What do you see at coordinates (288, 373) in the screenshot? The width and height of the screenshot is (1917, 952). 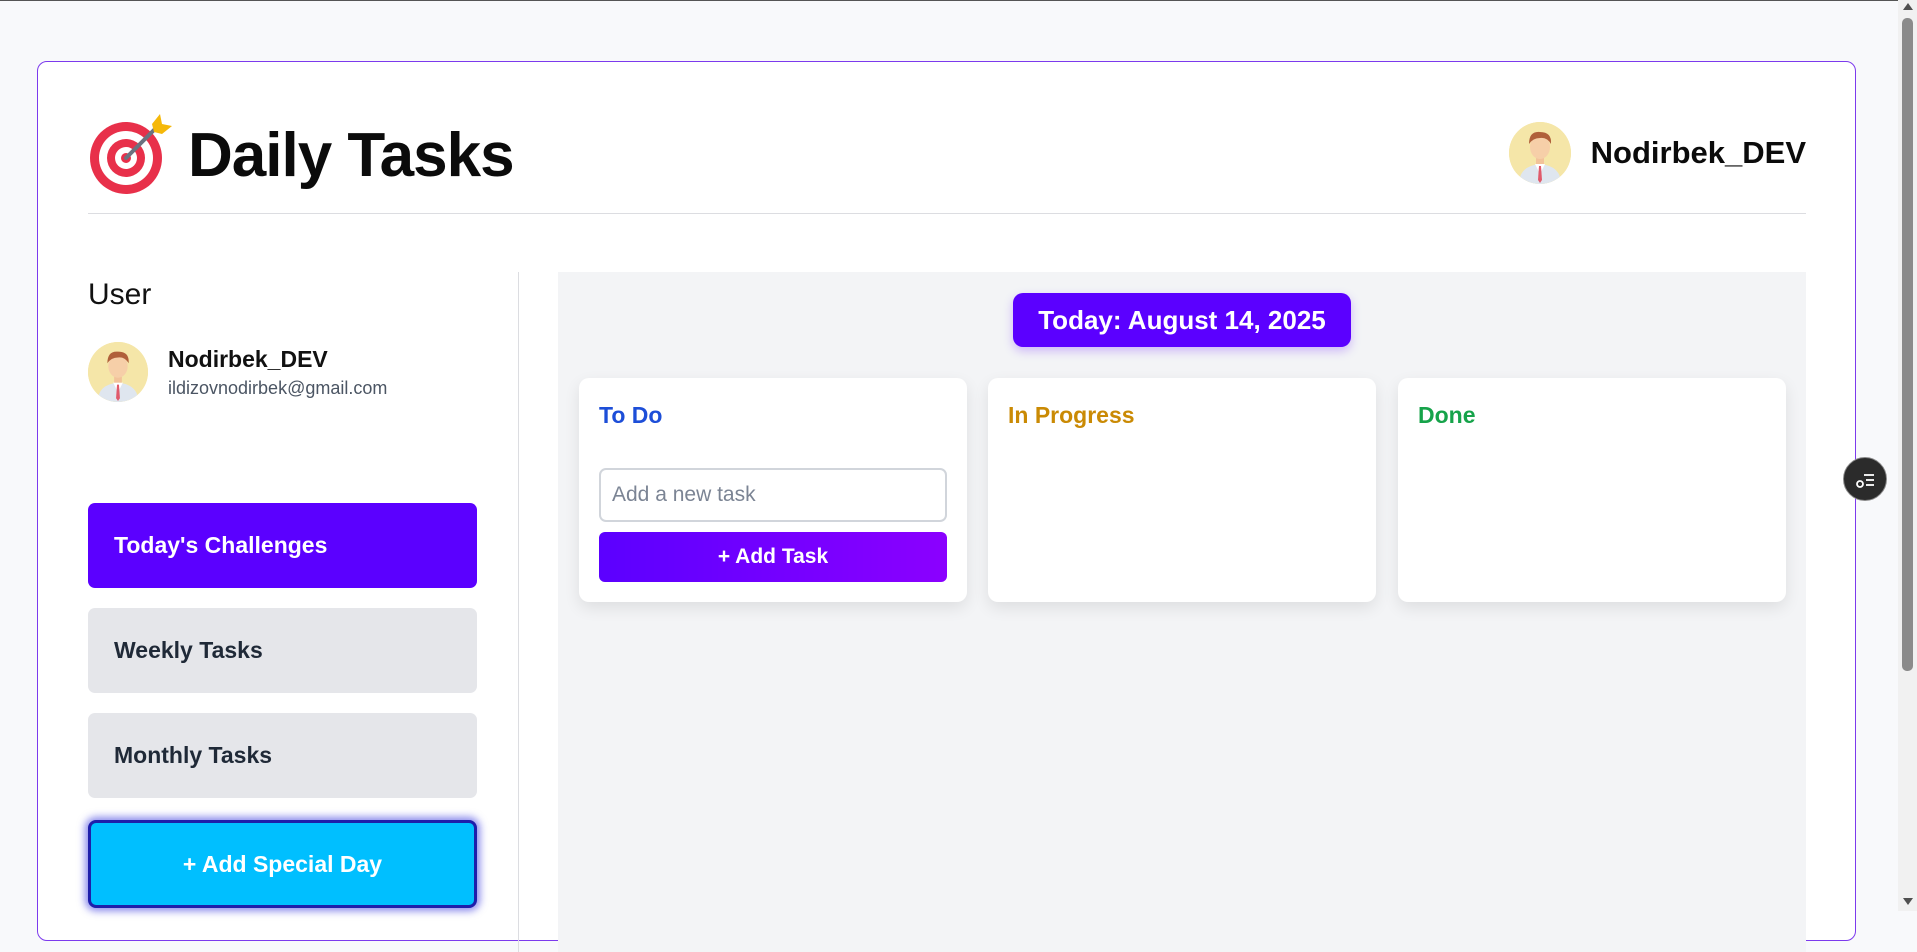 I see `user-profile: Nodirbek_DEV ildizovnodirbek@gmail.com` at bounding box center [288, 373].